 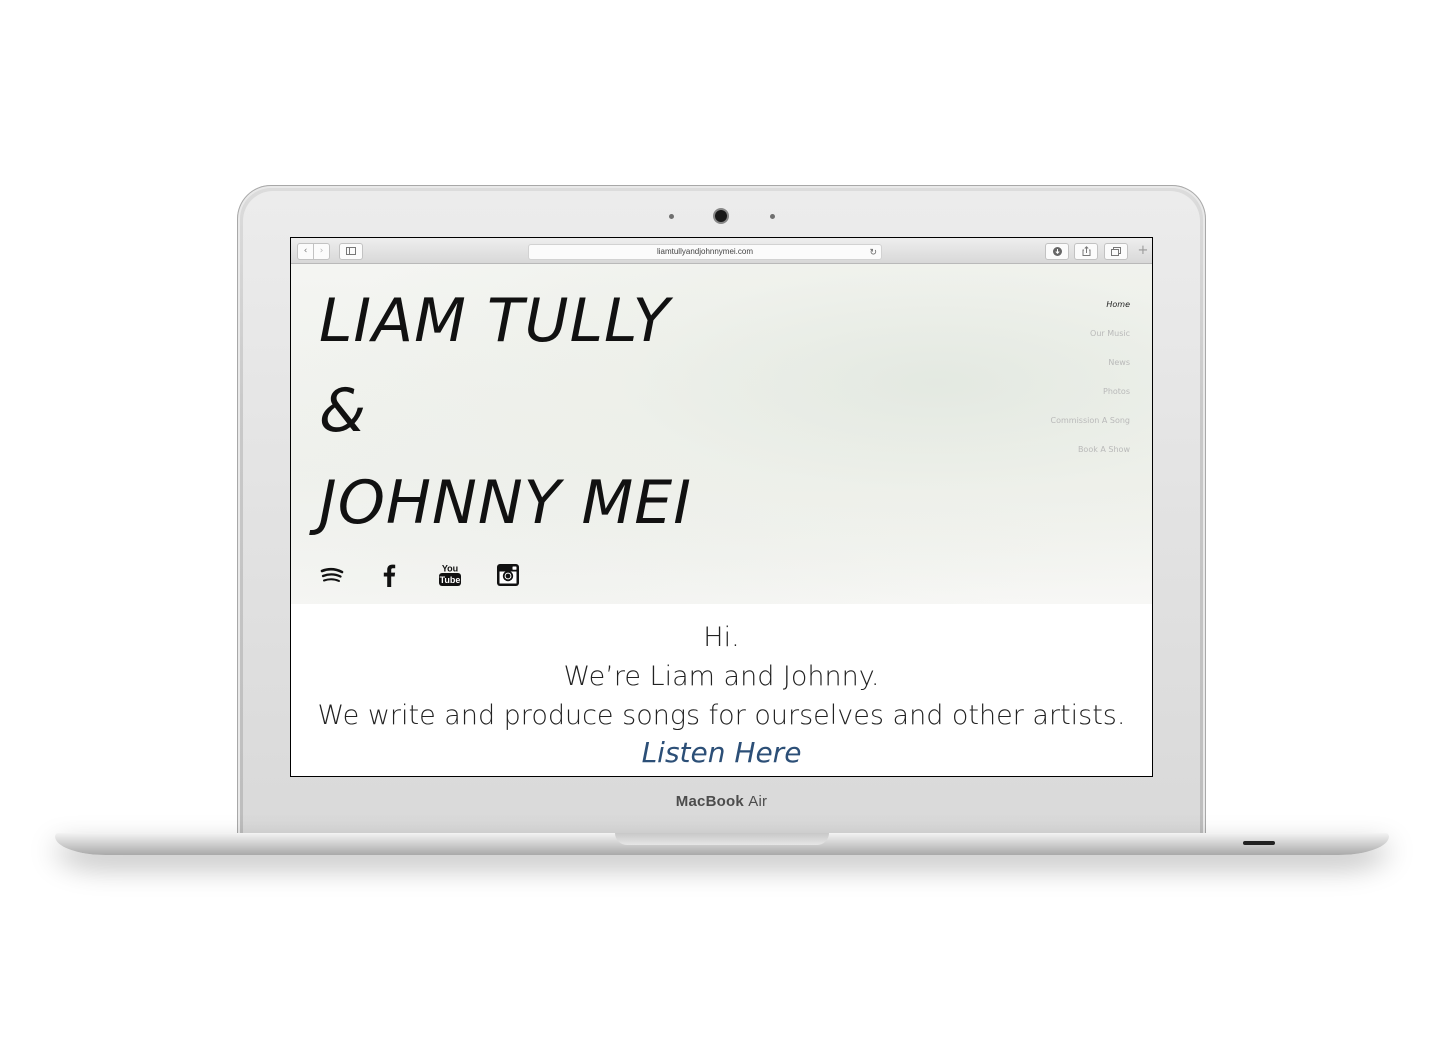 What do you see at coordinates (709, 801) in the screenshot?
I see `laptop-brand: MacBook` at bounding box center [709, 801].